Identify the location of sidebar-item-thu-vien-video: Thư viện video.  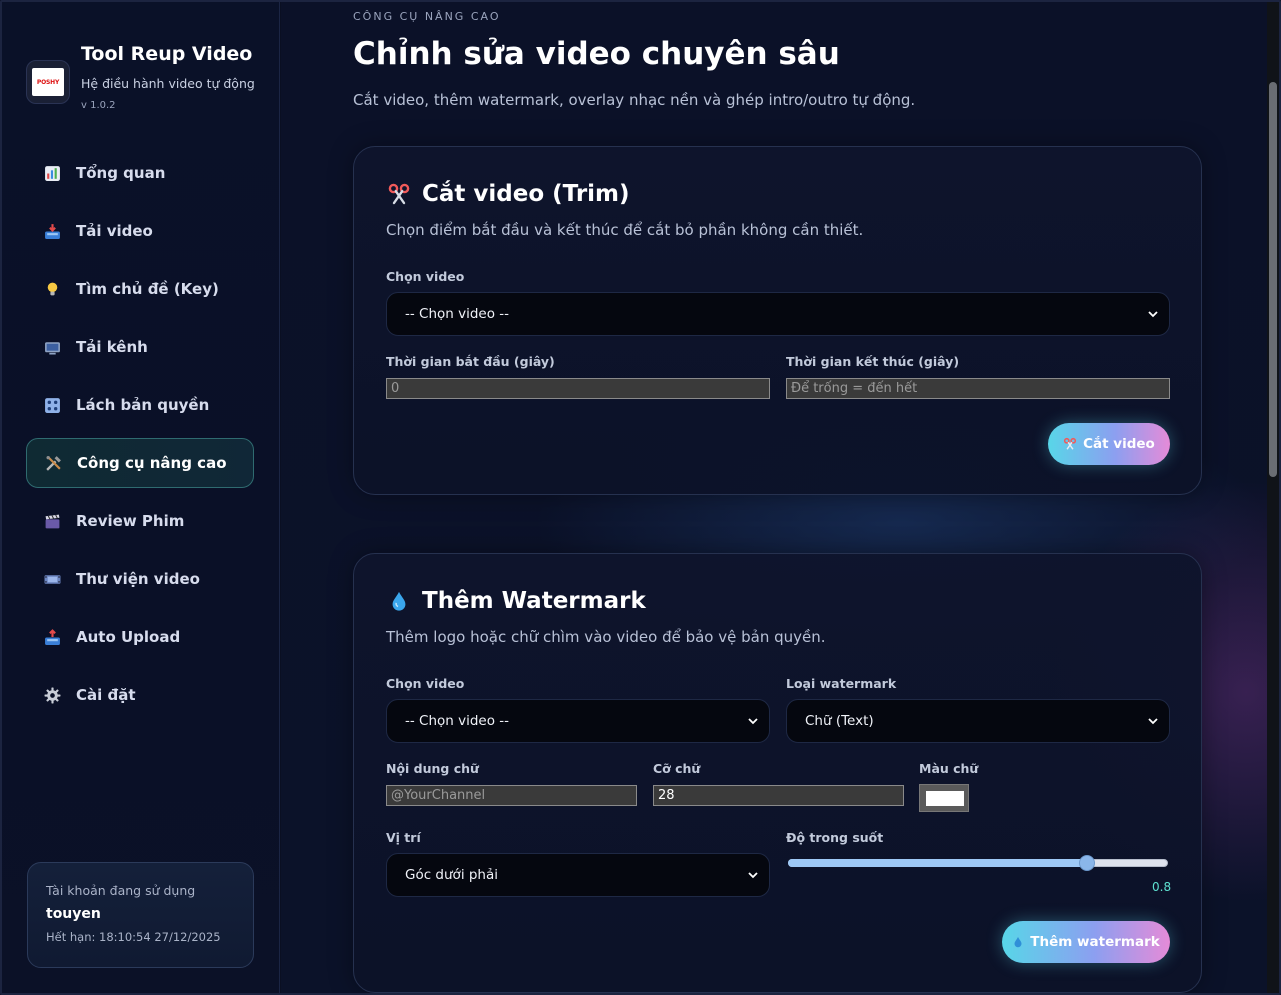
(140, 579).